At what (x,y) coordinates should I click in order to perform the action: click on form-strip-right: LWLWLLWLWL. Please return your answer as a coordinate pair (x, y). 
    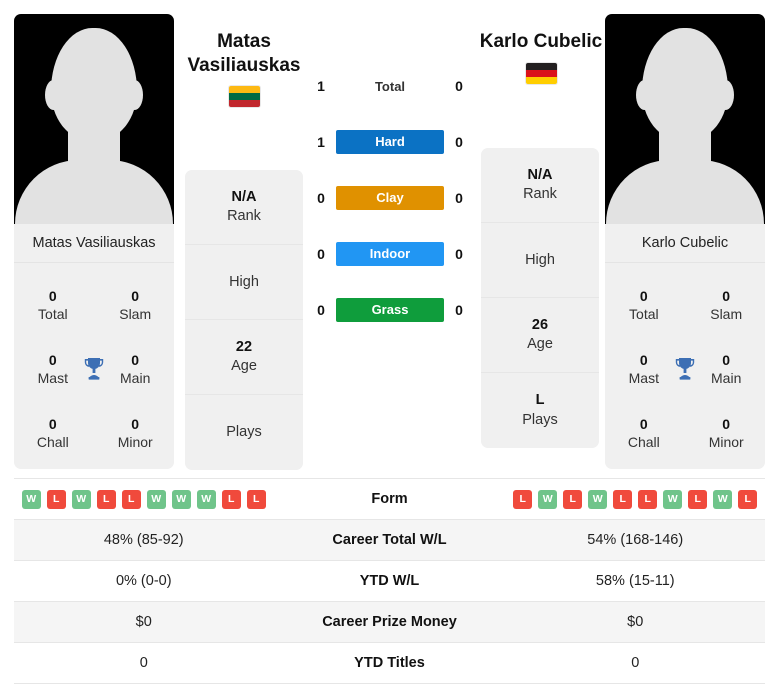
    Looking at the image, I should click on (635, 499).